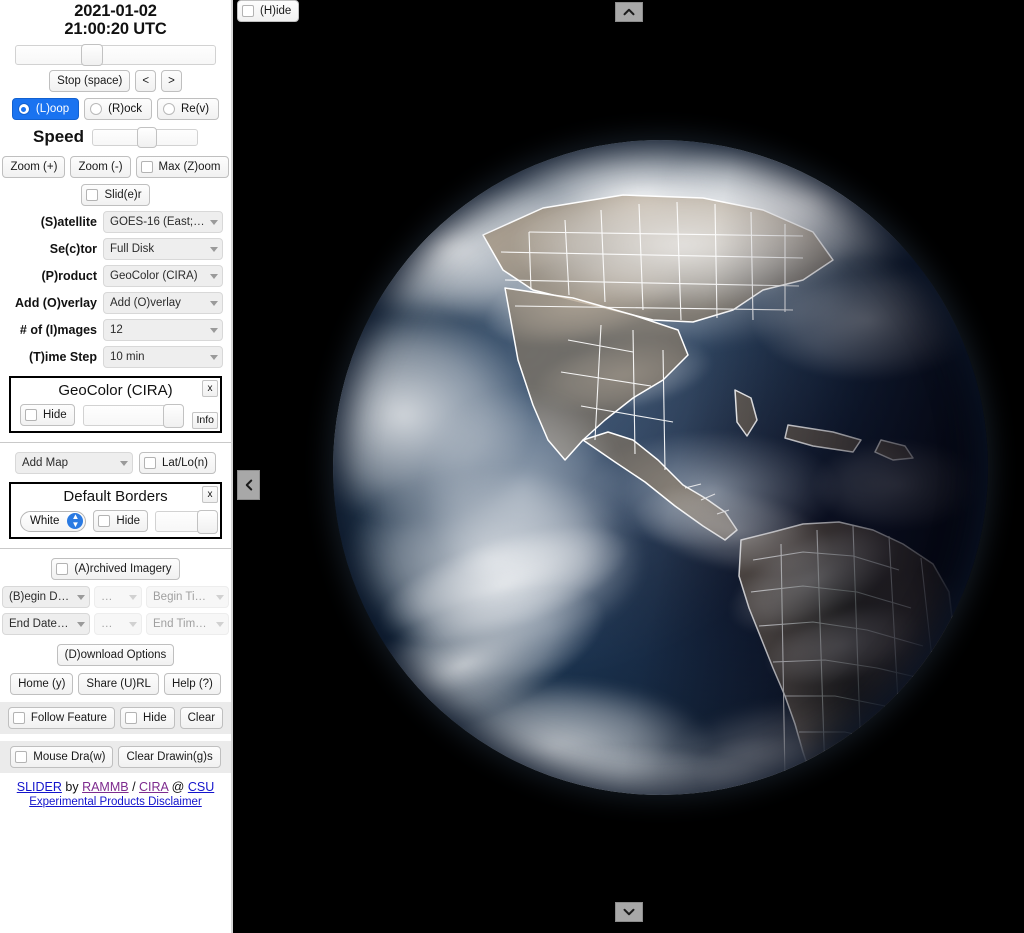  I want to click on slider-toggle: Slid(e)r, so click(115, 195).